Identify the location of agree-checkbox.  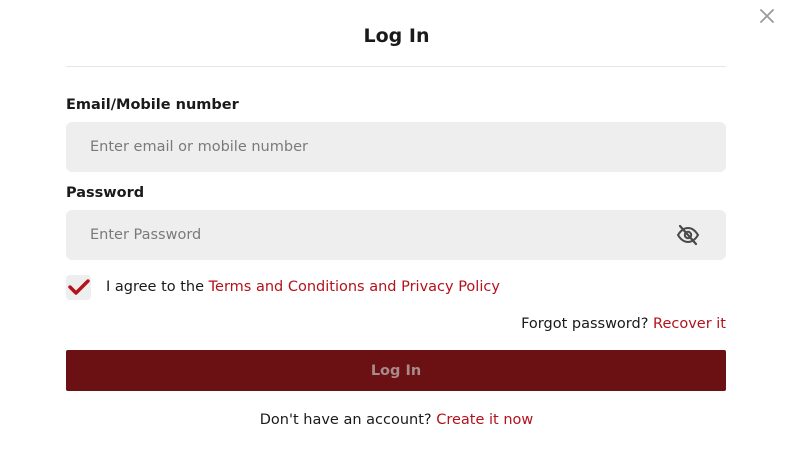
(78, 287).